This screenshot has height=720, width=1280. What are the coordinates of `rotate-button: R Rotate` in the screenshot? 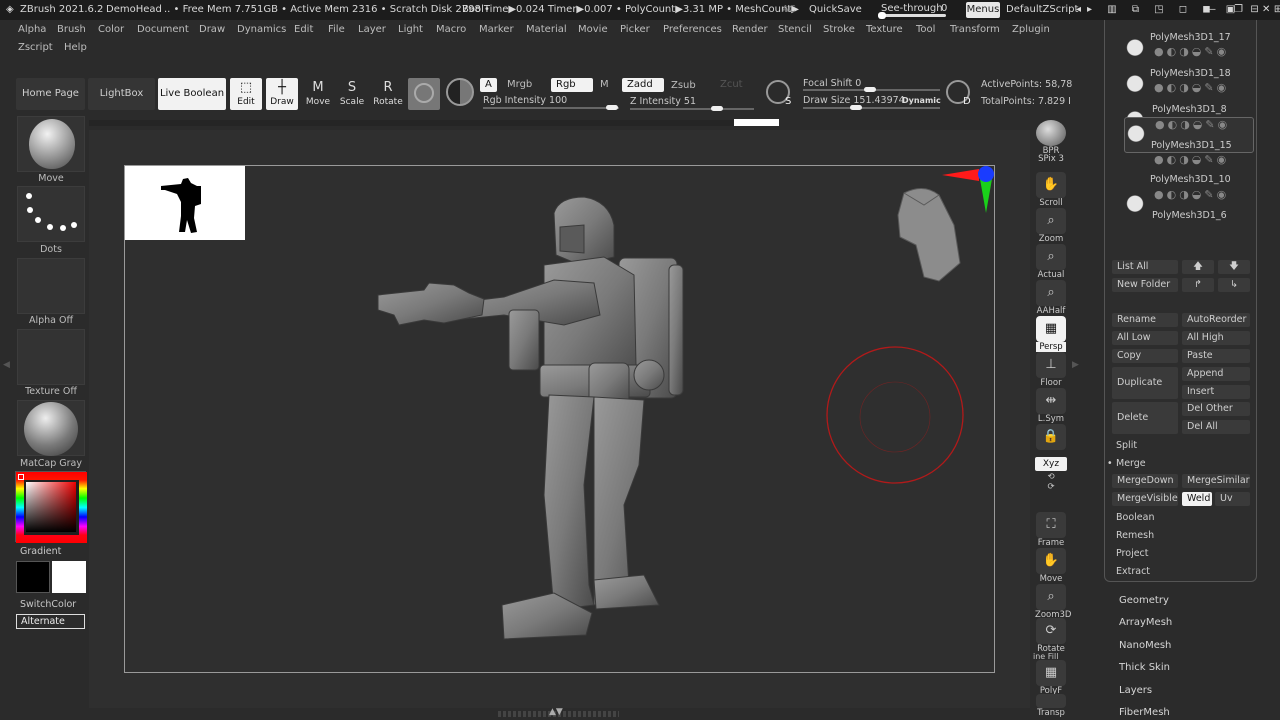 It's located at (388, 94).